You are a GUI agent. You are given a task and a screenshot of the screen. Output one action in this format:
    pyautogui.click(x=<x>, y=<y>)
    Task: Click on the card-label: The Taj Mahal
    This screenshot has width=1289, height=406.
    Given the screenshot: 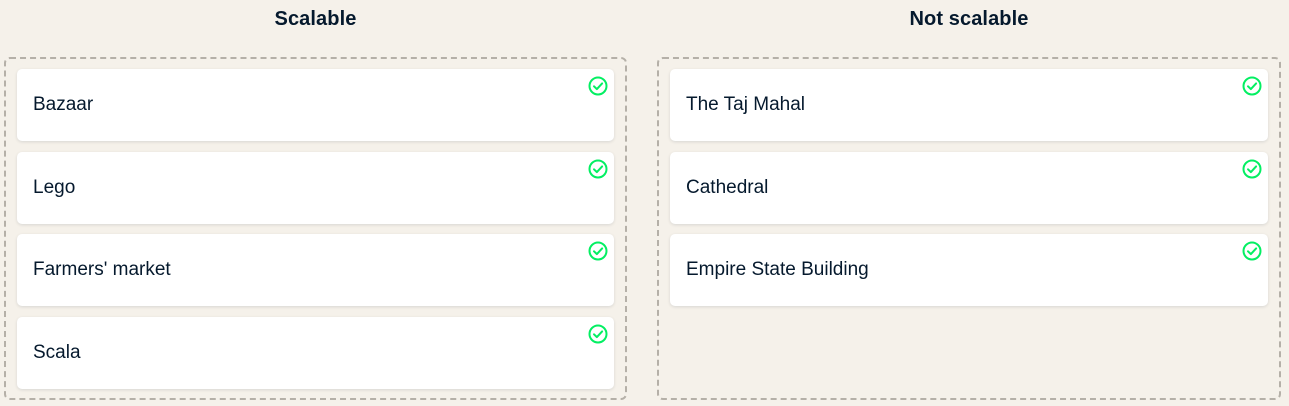 What is the action you would take?
    pyautogui.click(x=745, y=104)
    